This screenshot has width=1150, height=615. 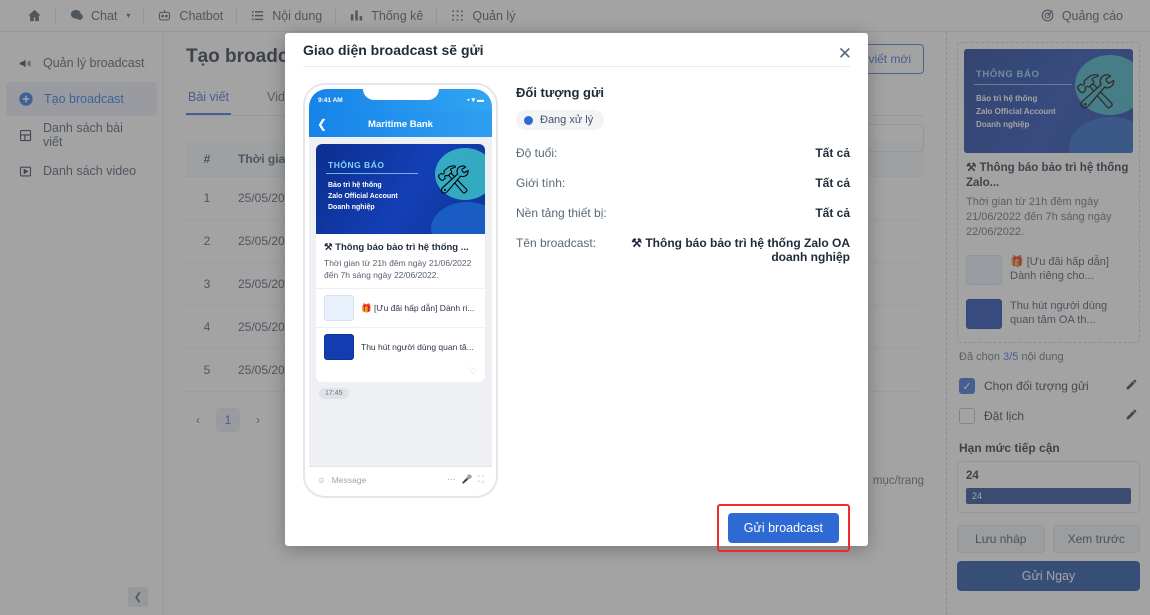 I want to click on detail-row-gender: Giới tính: Tất cả, so click(x=683, y=183).